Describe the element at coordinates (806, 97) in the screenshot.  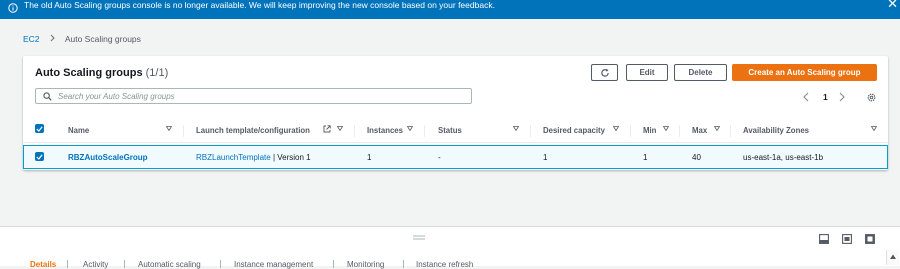
I see `chevron-left-icon` at that location.